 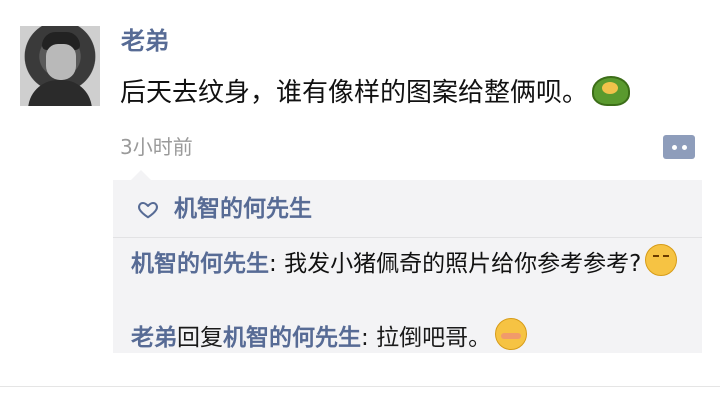 I want to click on post-timestamp: 3小时前, so click(x=156, y=147).